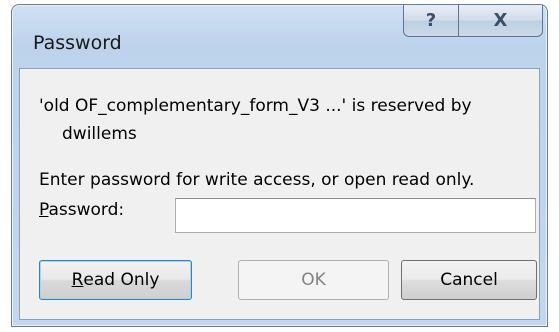  Describe the element at coordinates (355, 215) in the screenshot. I see `password-input` at that location.